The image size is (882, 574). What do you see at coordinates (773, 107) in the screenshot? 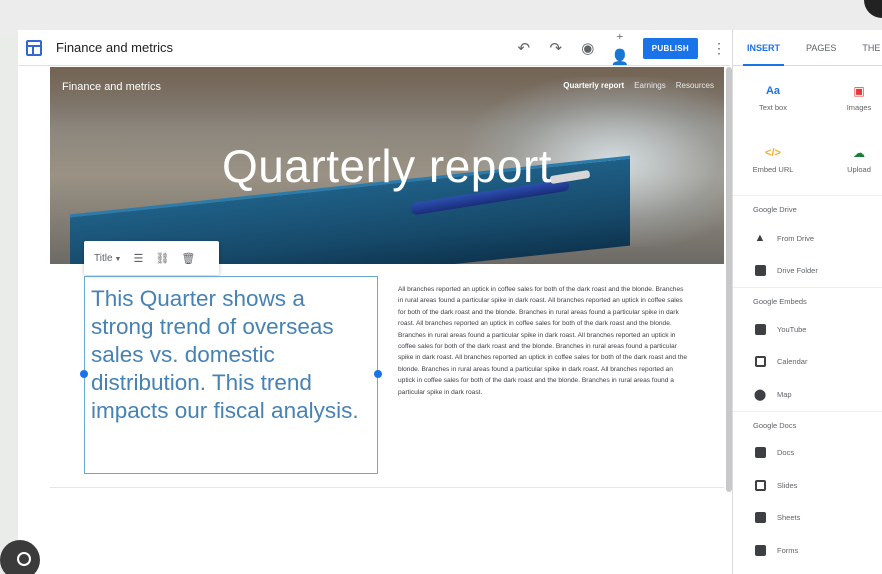
I see `insert-text-box-label: Text box` at bounding box center [773, 107].